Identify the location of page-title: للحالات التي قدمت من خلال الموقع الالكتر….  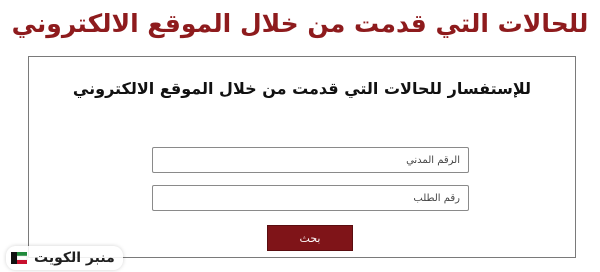
(300, 23).